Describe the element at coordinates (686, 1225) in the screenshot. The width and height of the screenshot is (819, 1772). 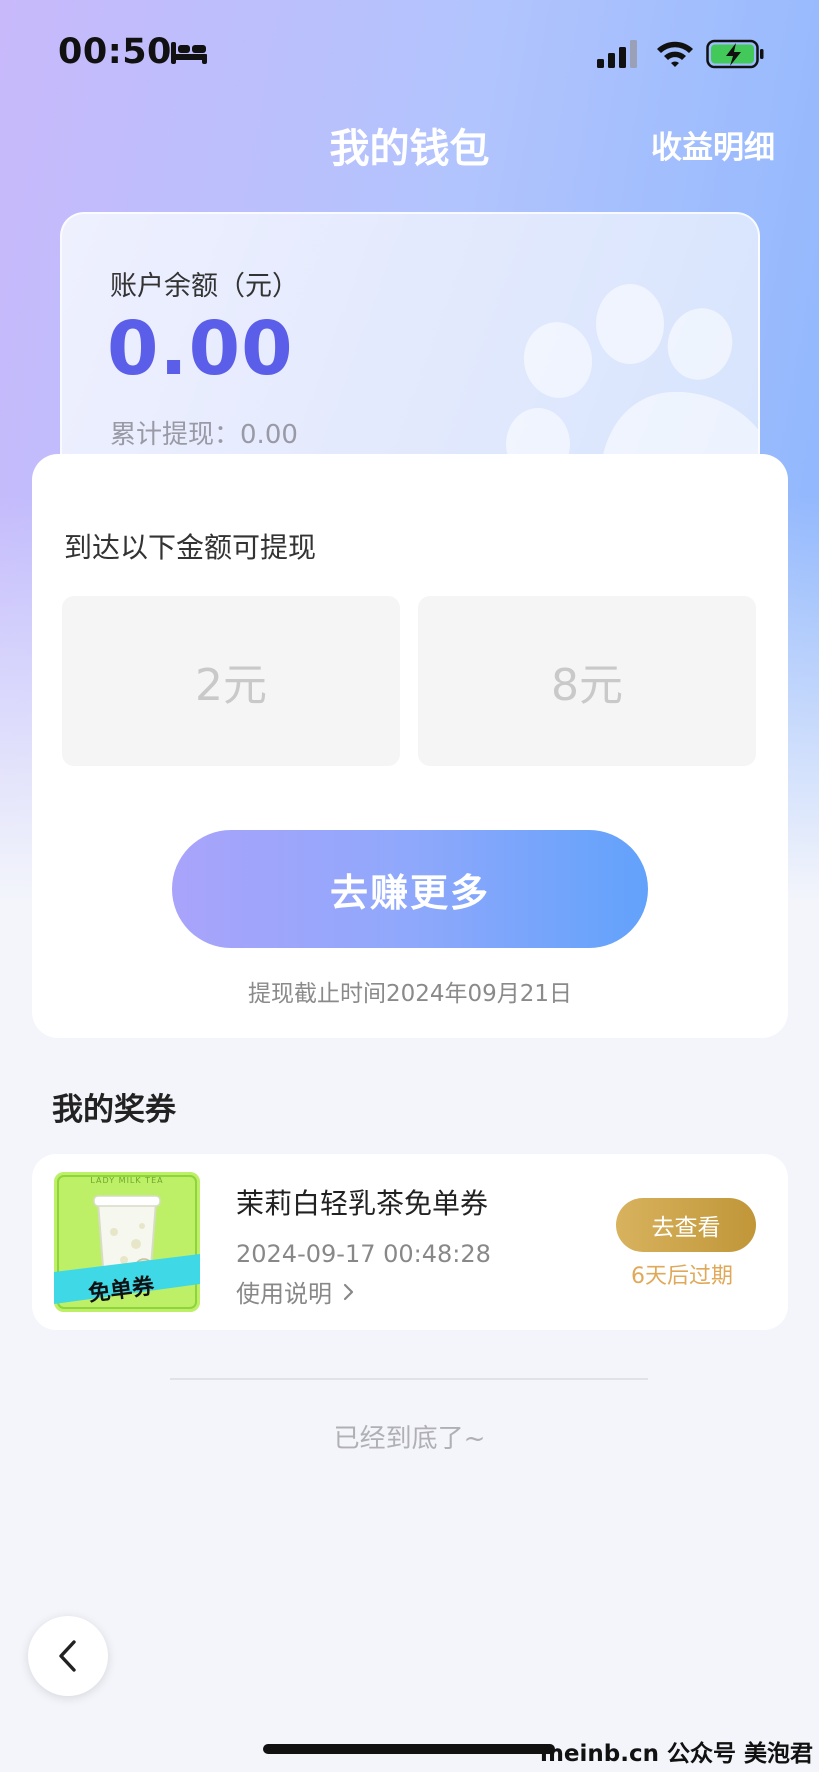
I see `view-coupon-button: 去查看` at that location.